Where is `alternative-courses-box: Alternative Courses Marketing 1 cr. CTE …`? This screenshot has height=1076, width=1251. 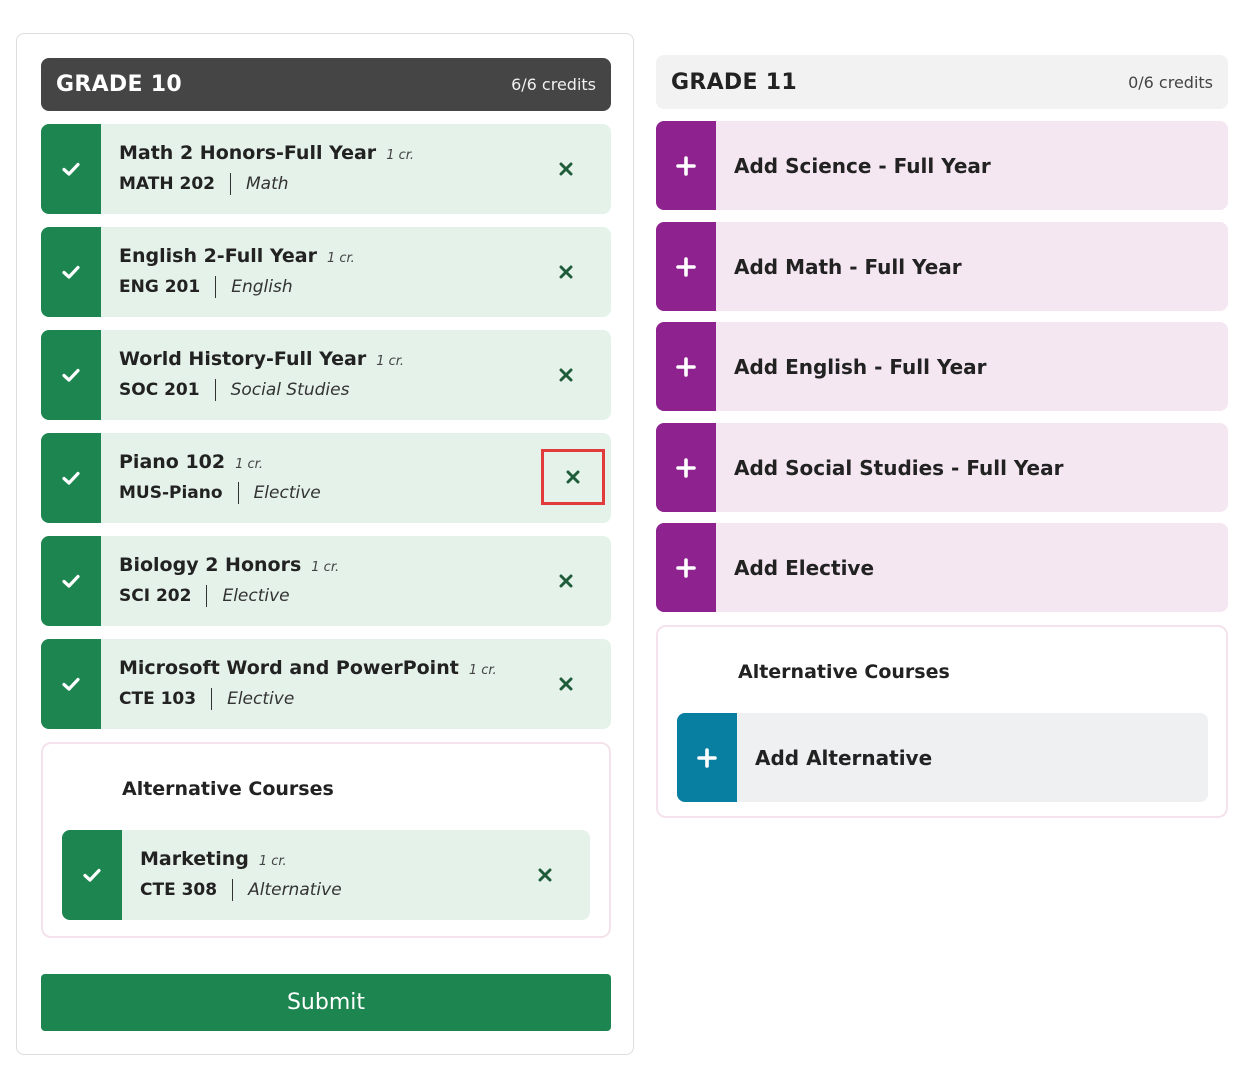 alternative-courses-box: Alternative Courses Marketing 1 cr. CTE … is located at coordinates (326, 840).